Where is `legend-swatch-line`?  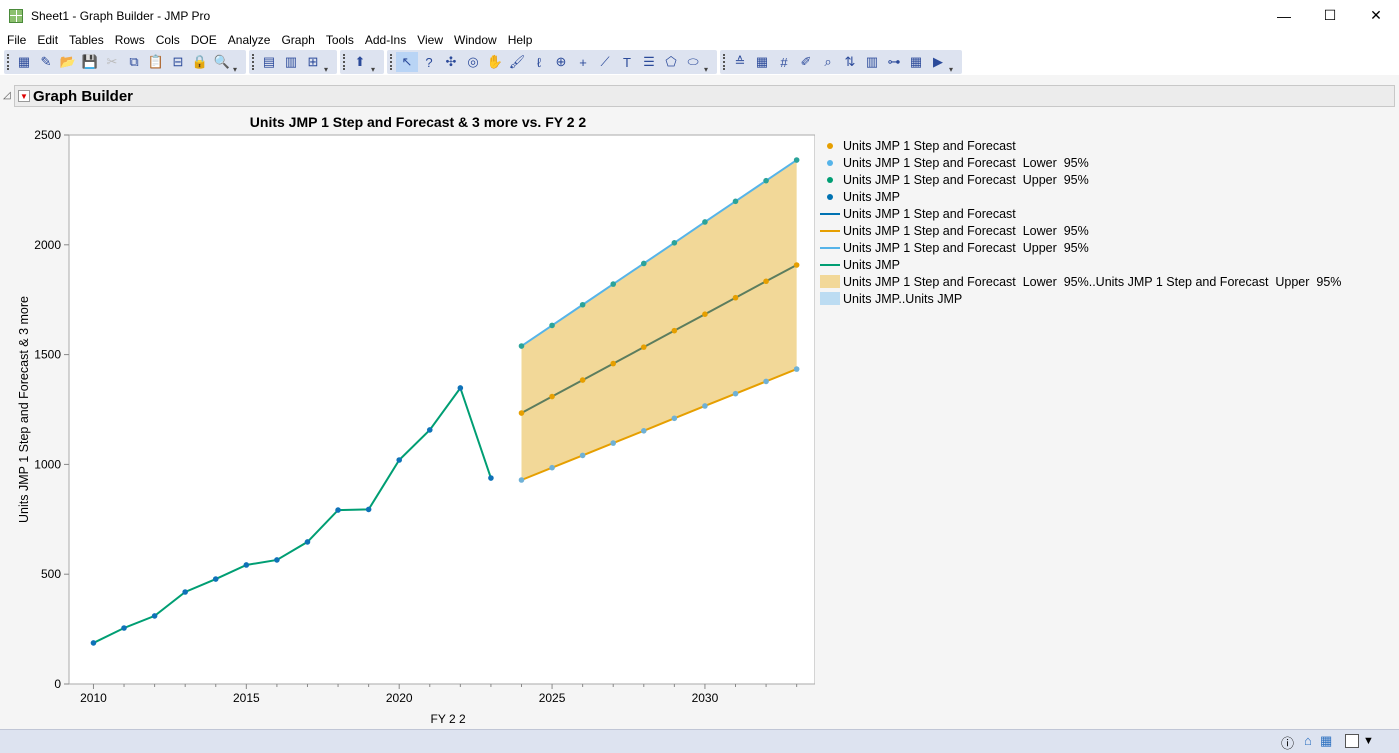
legend-swatch-line is located at coordinates (830, 247).